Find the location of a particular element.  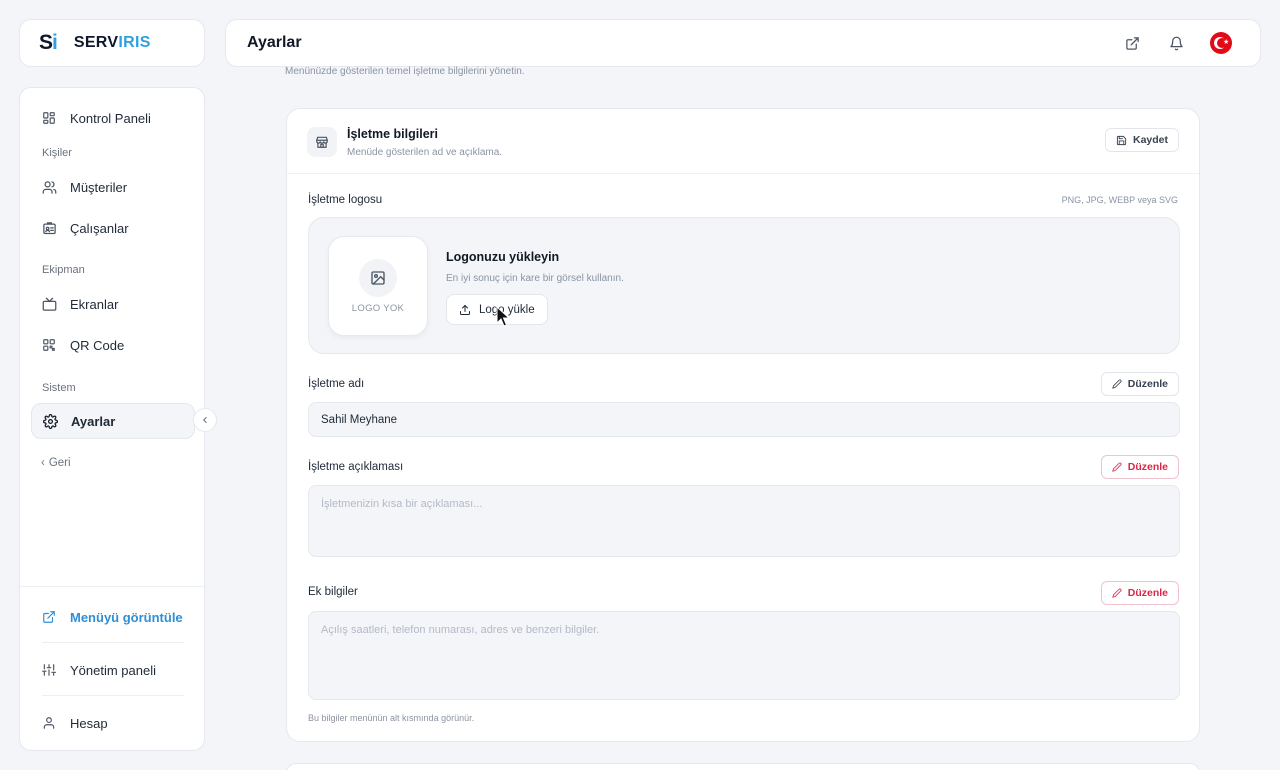

sidebar-item-customers: Müşteriler is located at coordinates (113, 187).